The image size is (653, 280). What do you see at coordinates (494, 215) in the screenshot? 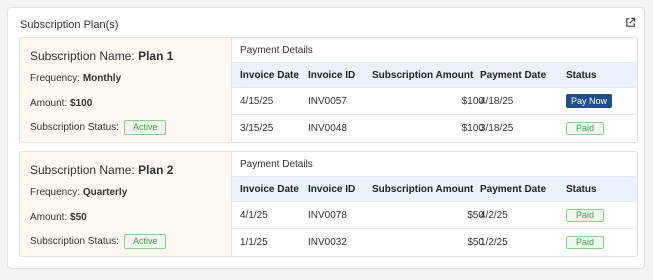
I see `payment-date: 4/2/25` at bounding box center [494, 215].